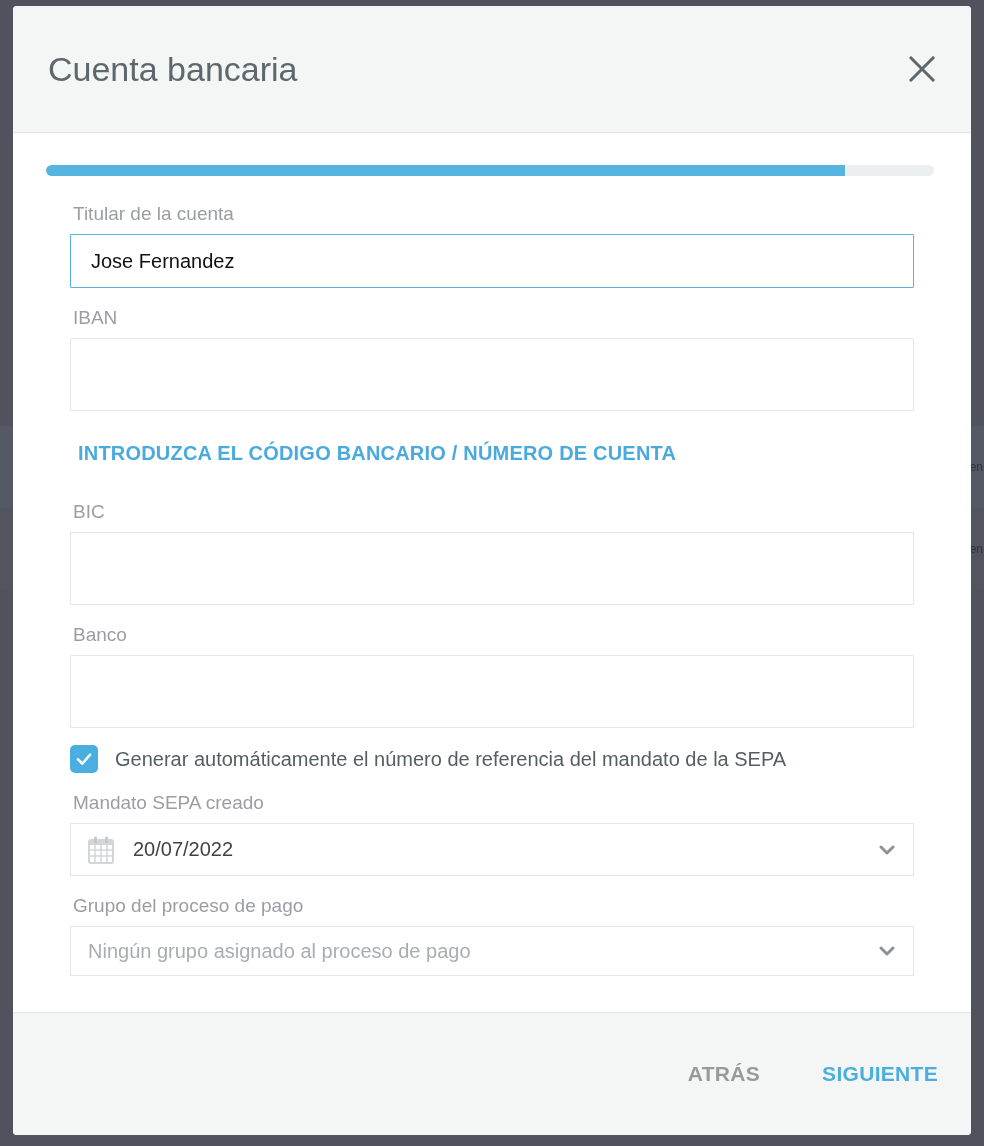 This screenshot has width=984, height=1146. What do you see at coordinates (168, 803) in the screenshot?
I see `field-label: Mandato SEPA creado` at bounding box center [168, 803].